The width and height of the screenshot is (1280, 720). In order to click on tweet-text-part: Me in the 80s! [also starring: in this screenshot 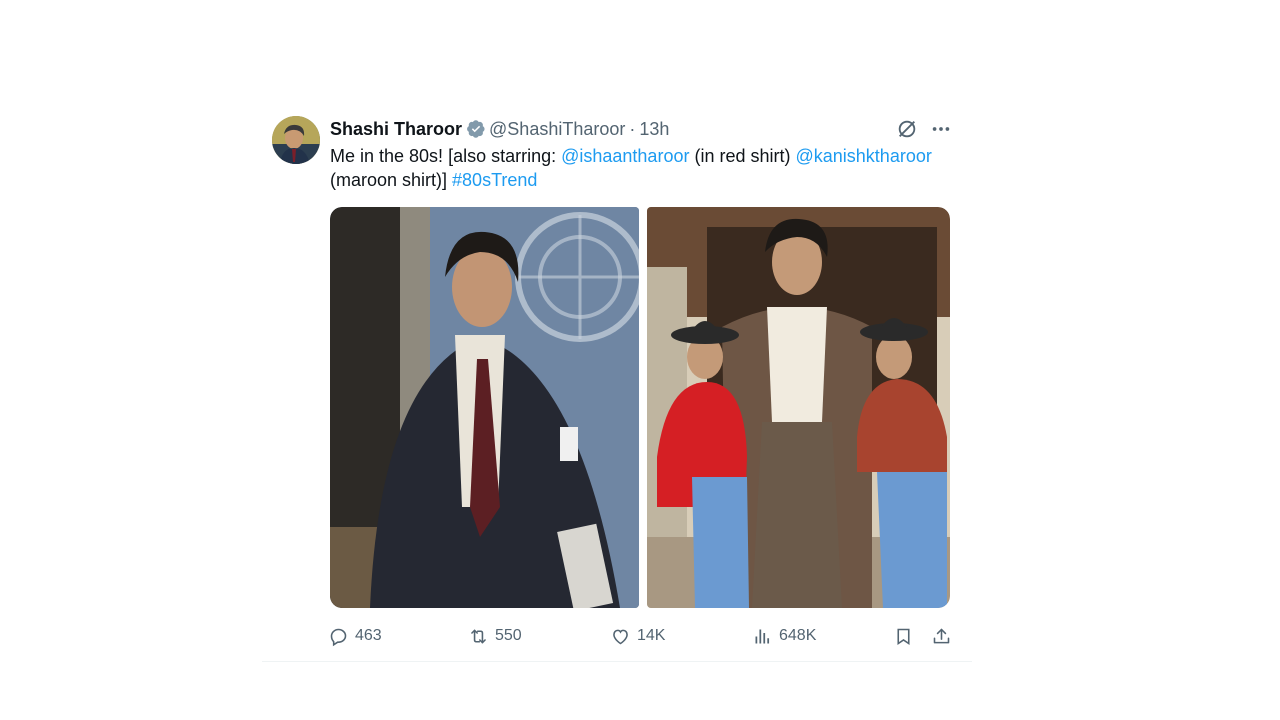, I will do `click(446, 156)`.